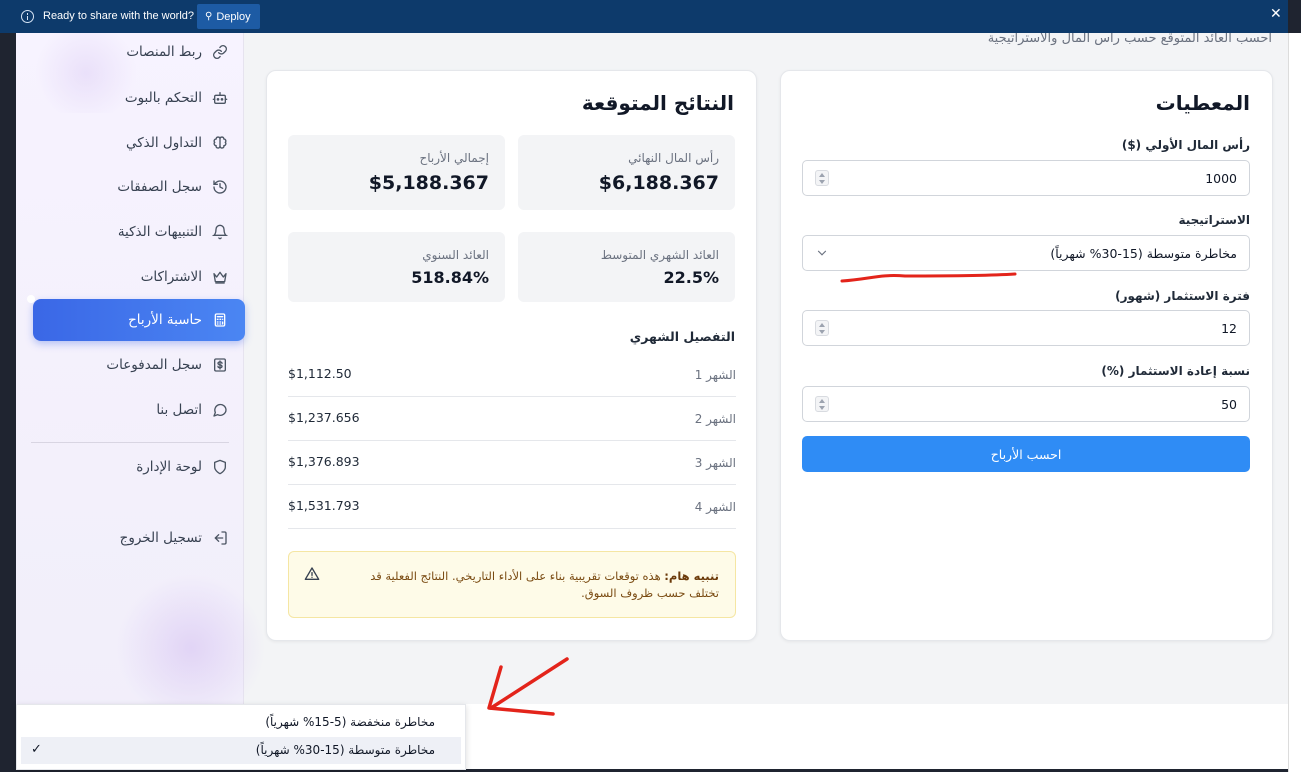  Describe the element at coordinates (220, 277) in the screenshot. I see `crown-icon` at that location.